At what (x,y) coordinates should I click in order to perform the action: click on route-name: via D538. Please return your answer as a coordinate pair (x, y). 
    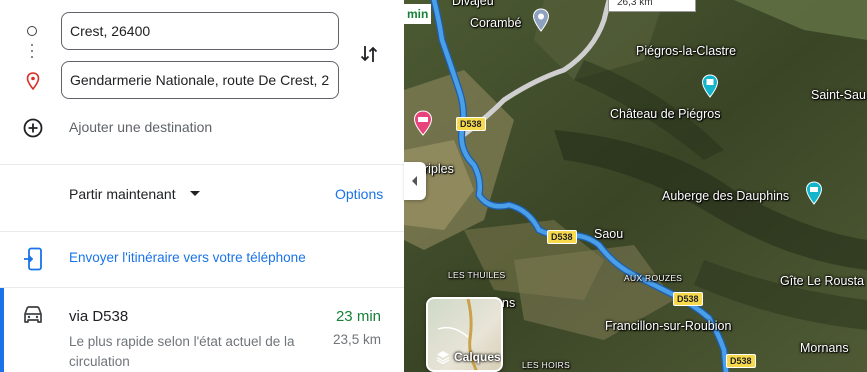
    Looking at the image, I should click on (99, 316).